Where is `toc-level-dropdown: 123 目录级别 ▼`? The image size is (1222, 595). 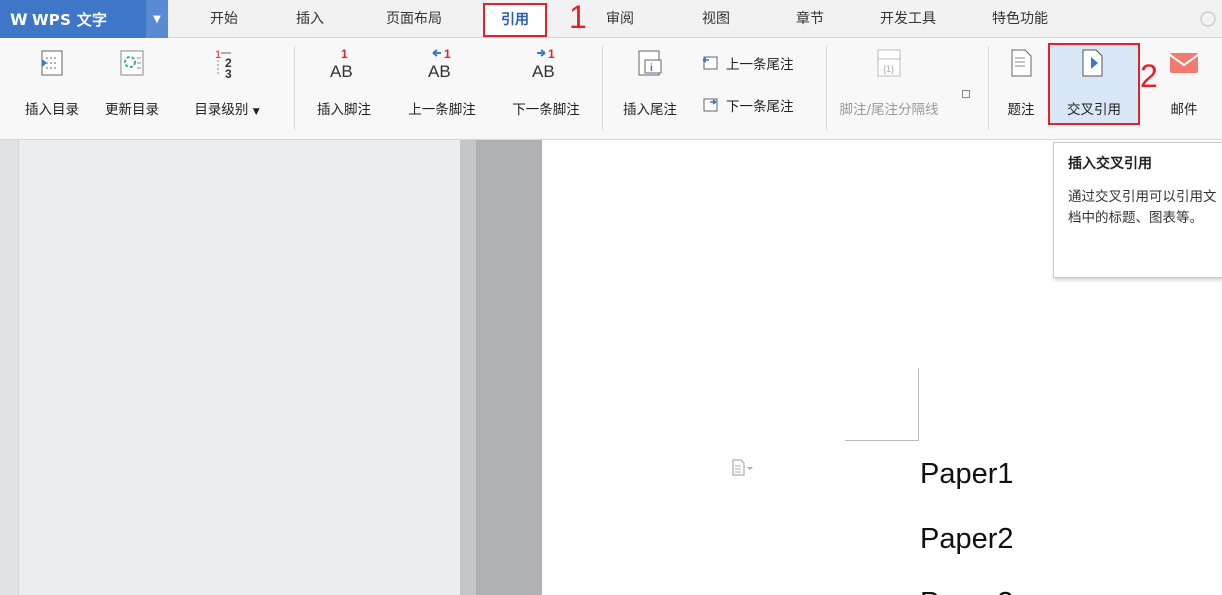
toc-level-dropdown: 123 目录级别 ▼ is located at coordinates (227, 90).